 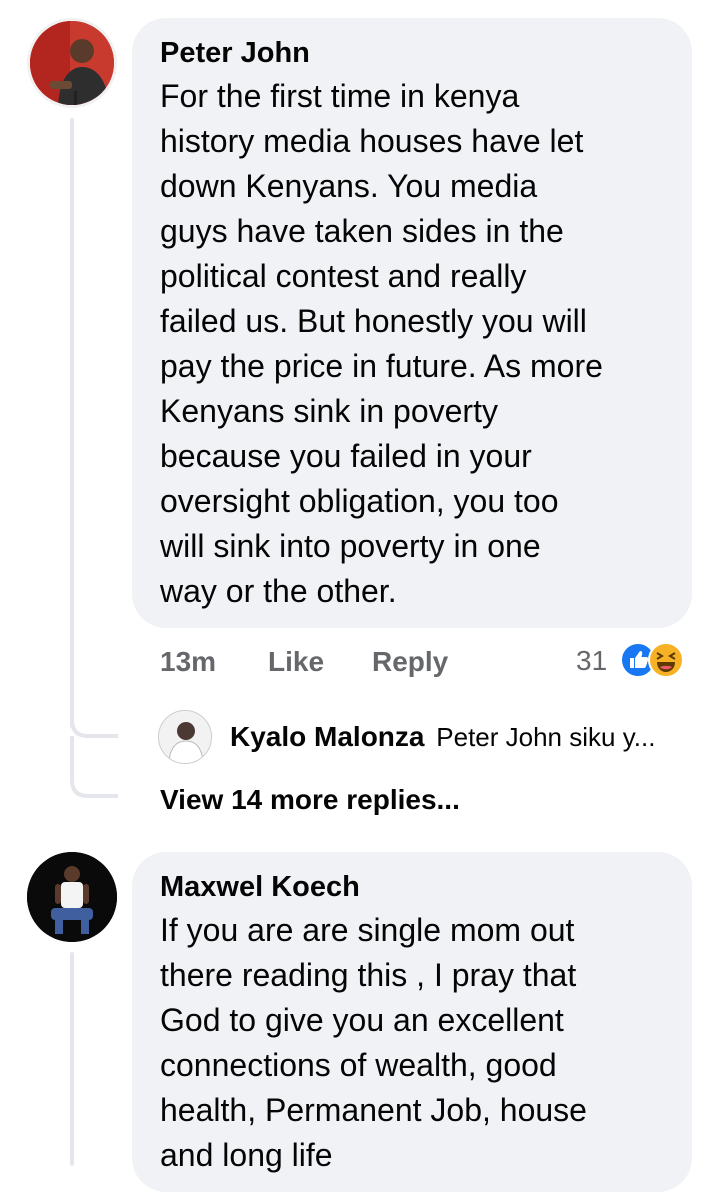 I want to click on reply-avatar, so click(x=185, y=737).